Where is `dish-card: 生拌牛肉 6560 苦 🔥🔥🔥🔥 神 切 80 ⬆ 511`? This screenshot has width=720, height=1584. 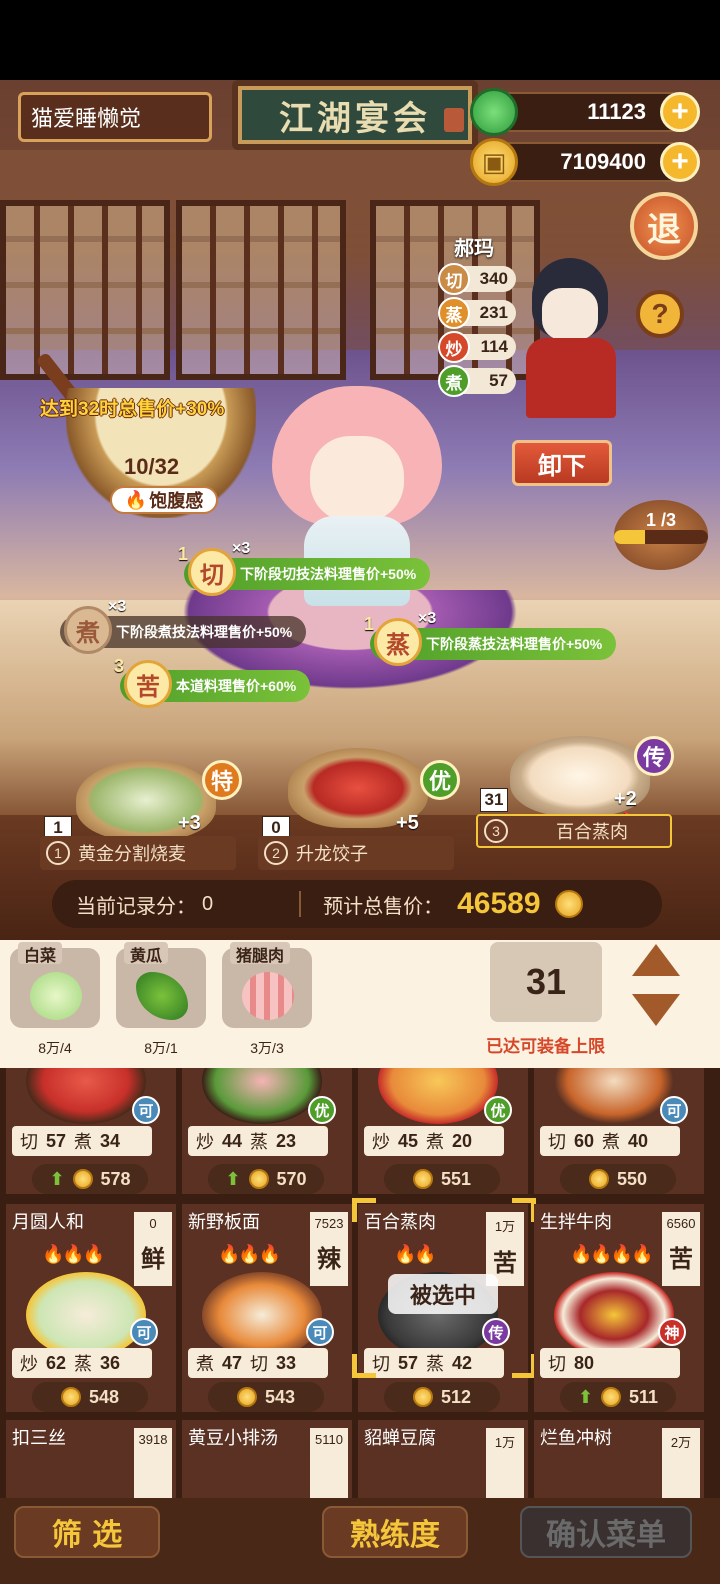
dish-card: 生拌牛肉 6560 苦 🔥🔥🔥🔥 神 切 80 ⬆ 511 is located at coordinates (619, 1308).